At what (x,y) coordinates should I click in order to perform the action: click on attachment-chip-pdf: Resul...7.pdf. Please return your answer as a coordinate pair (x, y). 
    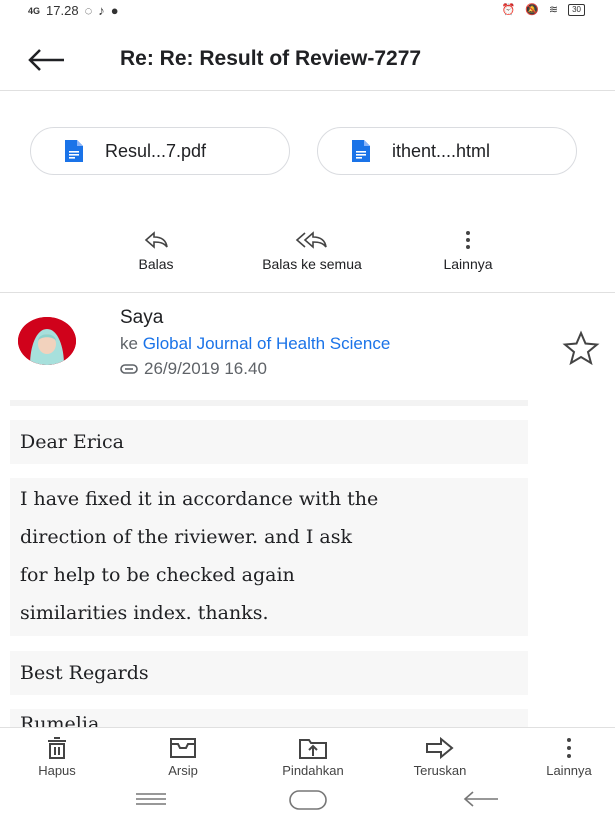
    Looking at the image, I should click on (160, 151).